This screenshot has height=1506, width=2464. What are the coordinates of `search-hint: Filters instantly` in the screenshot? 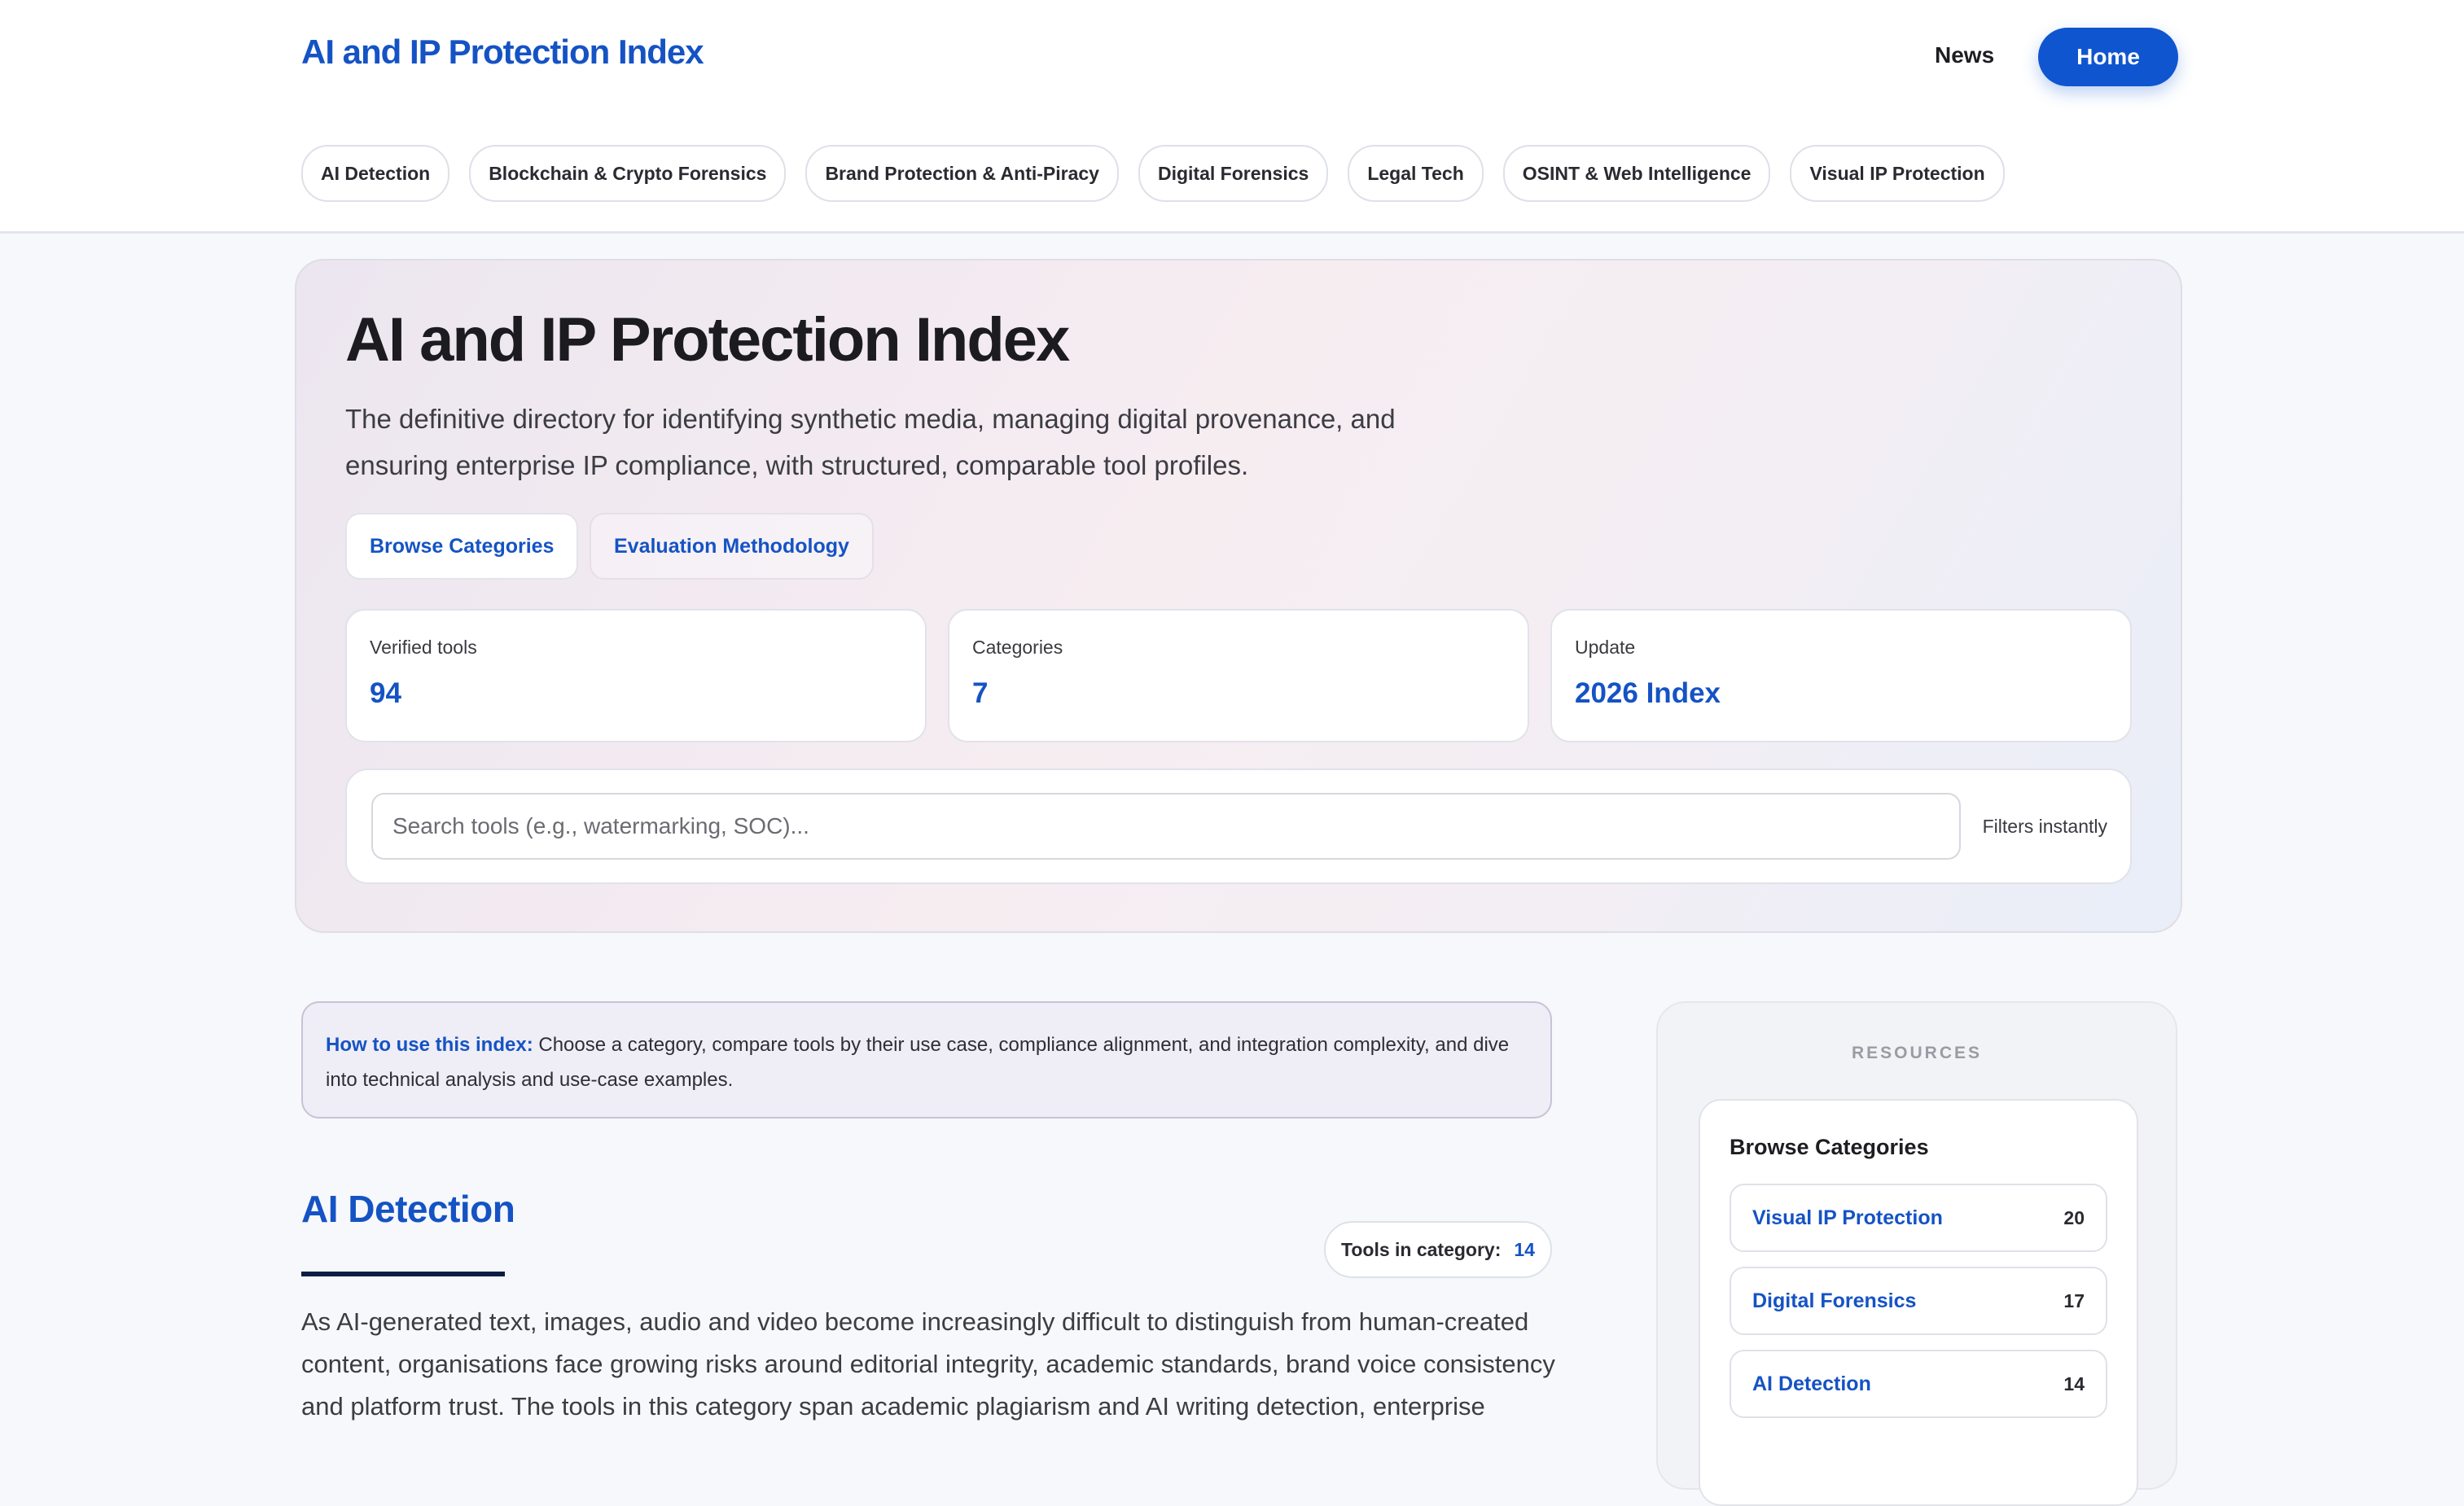 It's located at (2044, 826).